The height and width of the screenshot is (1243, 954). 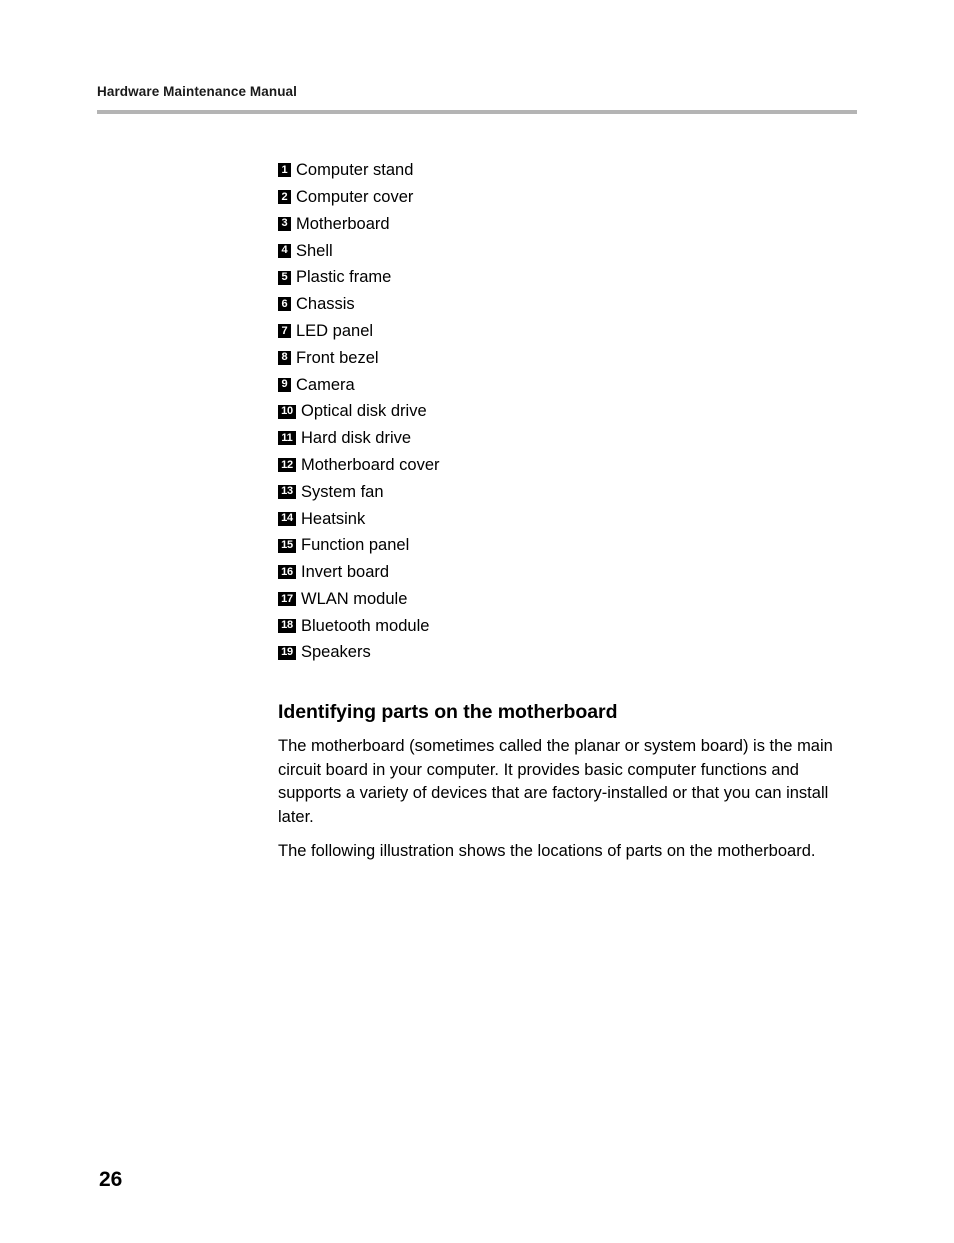 What do you see at coordinates (284, 384) in the screenshot?
I see `callout-number-badge: 9` at bounding box center [284, 384].